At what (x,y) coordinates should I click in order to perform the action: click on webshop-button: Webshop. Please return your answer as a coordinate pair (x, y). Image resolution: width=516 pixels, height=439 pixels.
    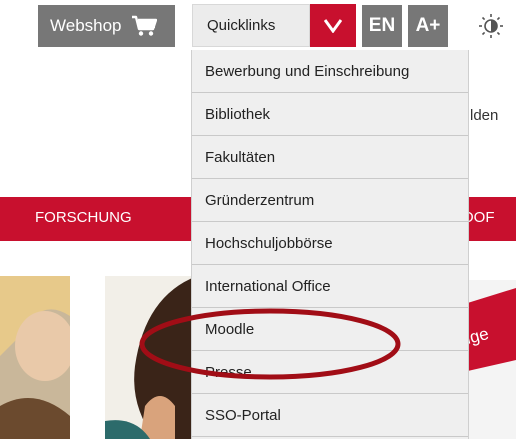
    Looking at the image, I should click on (106, 26).